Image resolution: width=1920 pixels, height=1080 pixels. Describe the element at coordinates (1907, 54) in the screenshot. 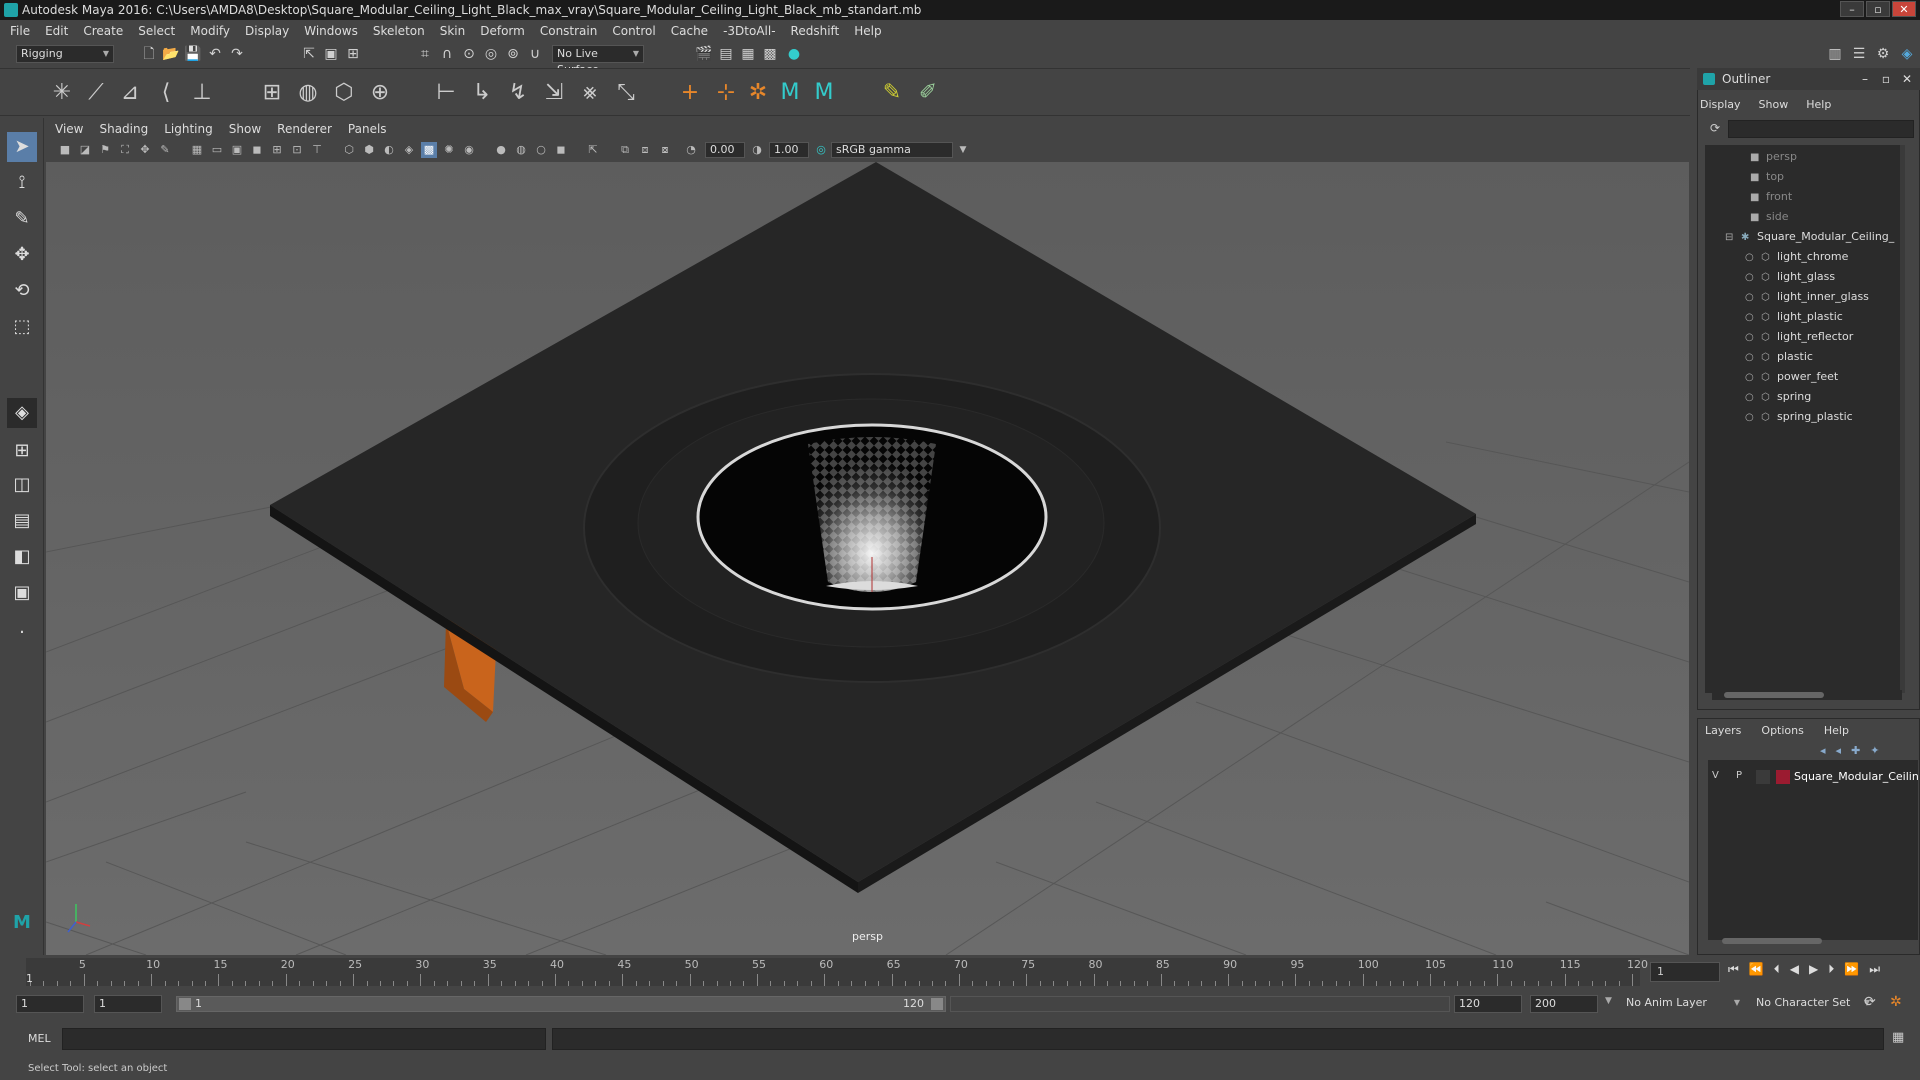

I see `channel-box-icon: ◈` at that location.